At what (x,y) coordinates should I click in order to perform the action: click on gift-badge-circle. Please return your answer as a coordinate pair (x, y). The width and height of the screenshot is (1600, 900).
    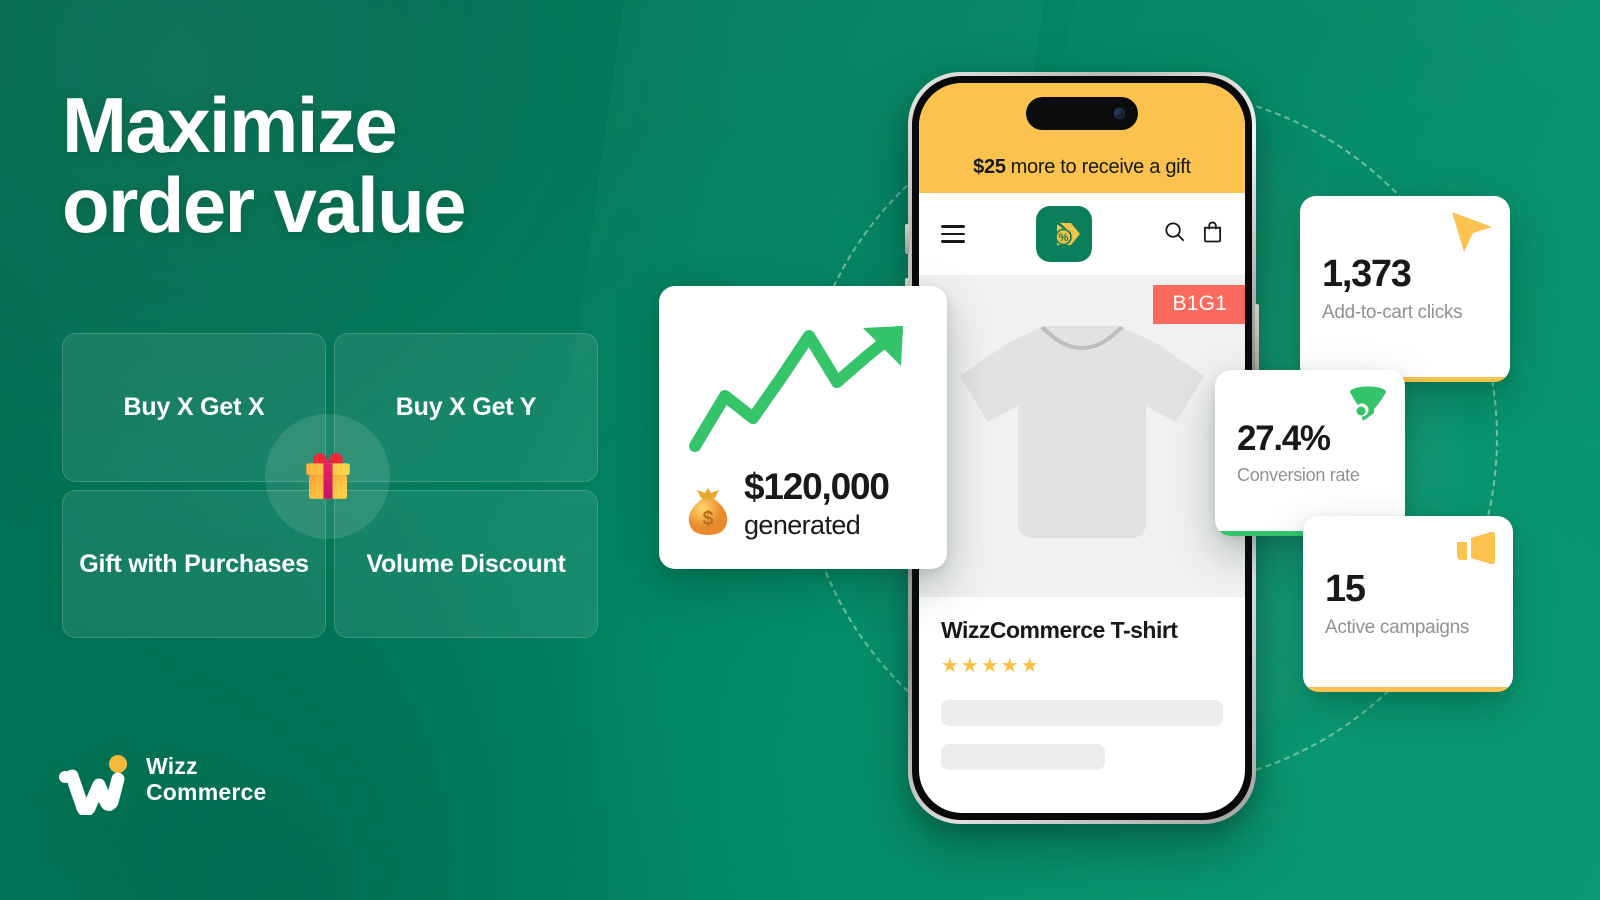
    Looking at the image, I should click on (327, 476).